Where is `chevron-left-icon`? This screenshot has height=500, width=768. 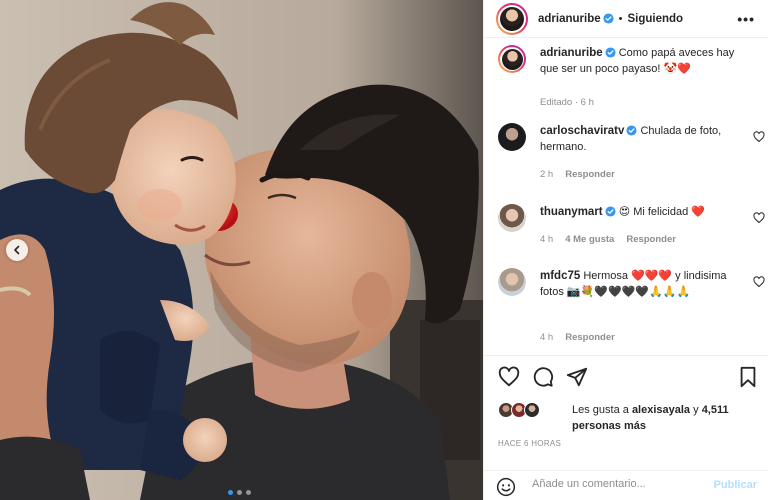 chevron-left-icon is located at coordinates (17, 250).